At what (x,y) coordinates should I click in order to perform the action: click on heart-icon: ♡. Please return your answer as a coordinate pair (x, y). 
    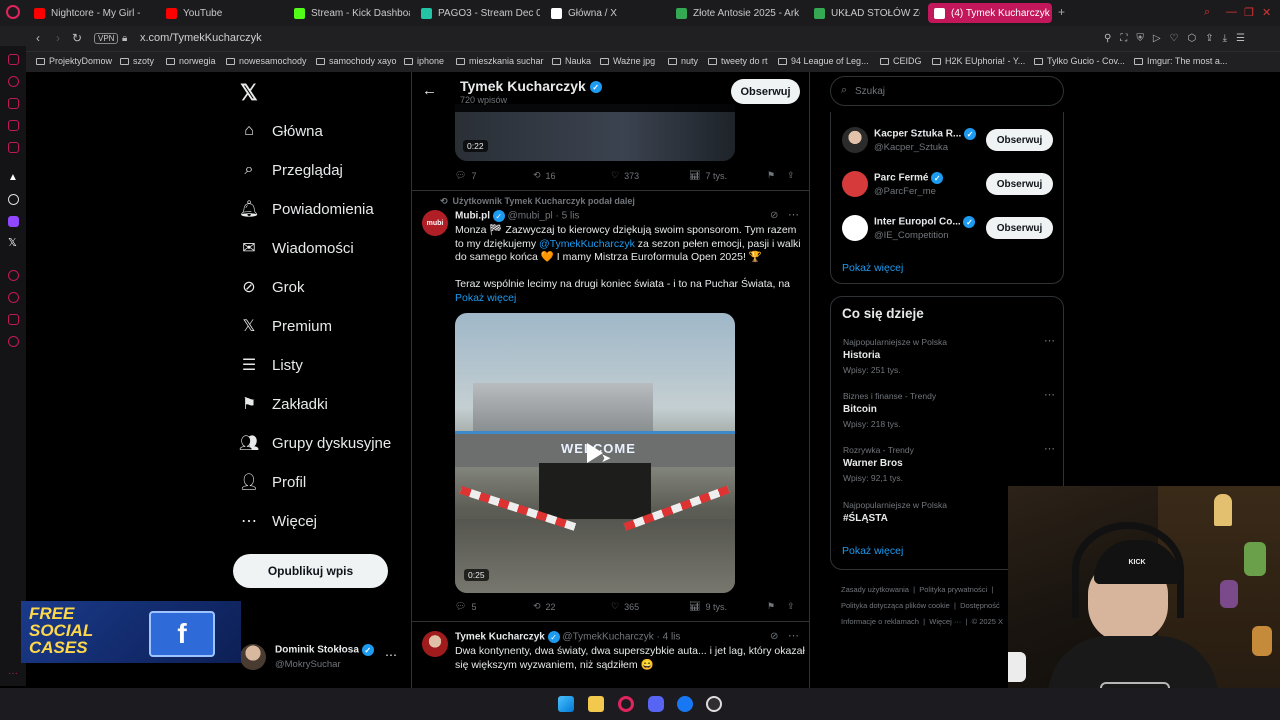
    Looking at the image, I should click on (1174, 38).